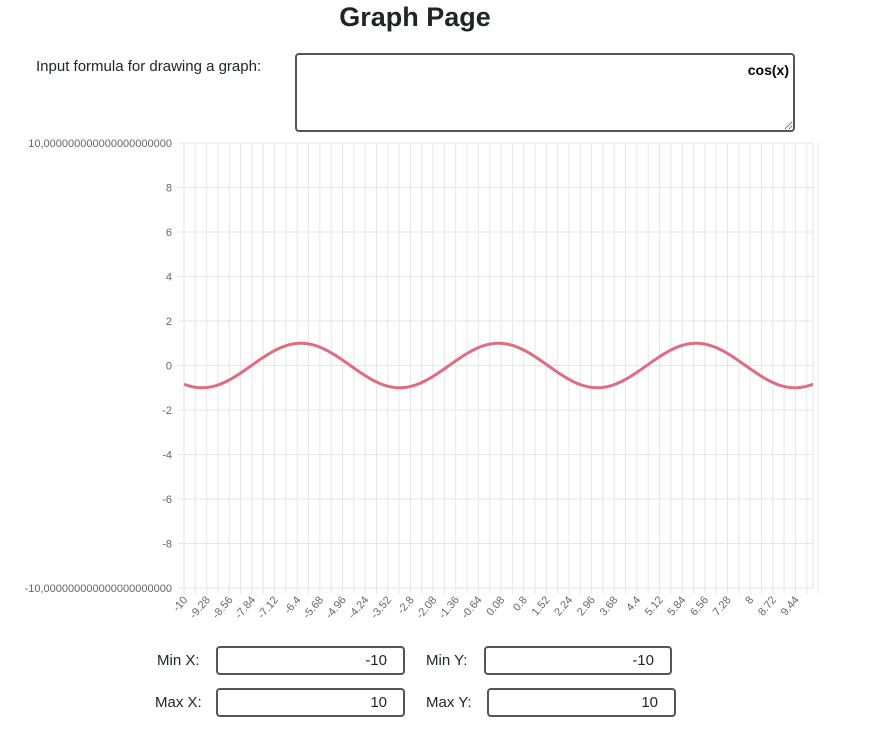  What do you see at coordinates (563, 606) in the screenshot?
I see `x-tick-label: 2.24` at bounding box center [563, 606].